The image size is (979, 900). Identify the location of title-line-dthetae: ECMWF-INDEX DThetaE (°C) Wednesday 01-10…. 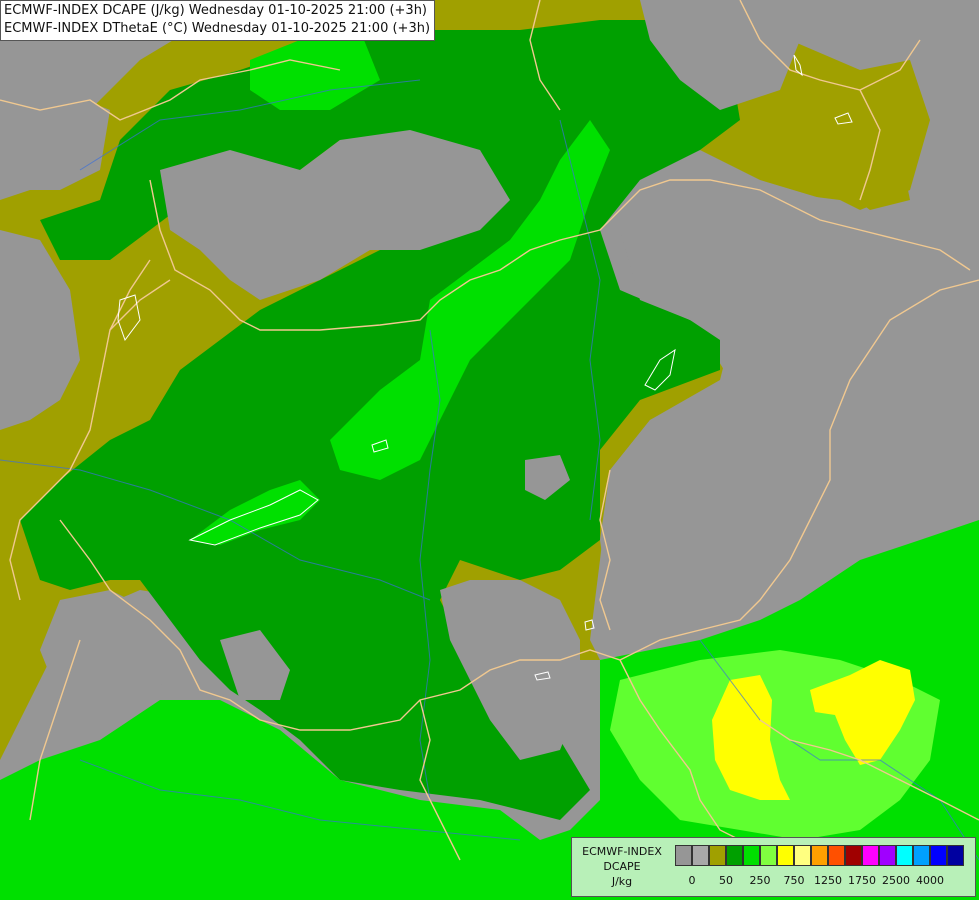
(217, 28).